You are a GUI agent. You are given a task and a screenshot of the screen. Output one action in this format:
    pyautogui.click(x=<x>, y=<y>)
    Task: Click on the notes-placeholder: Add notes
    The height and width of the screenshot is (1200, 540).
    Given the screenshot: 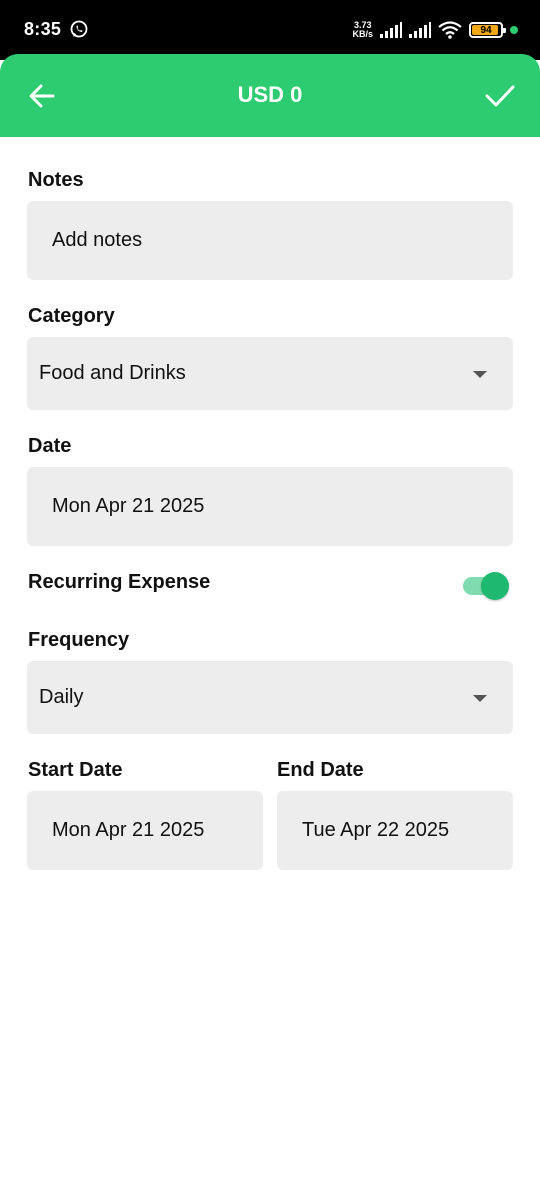 What is the action you would take?
    pyautogui.click(x=97, y=240)
    